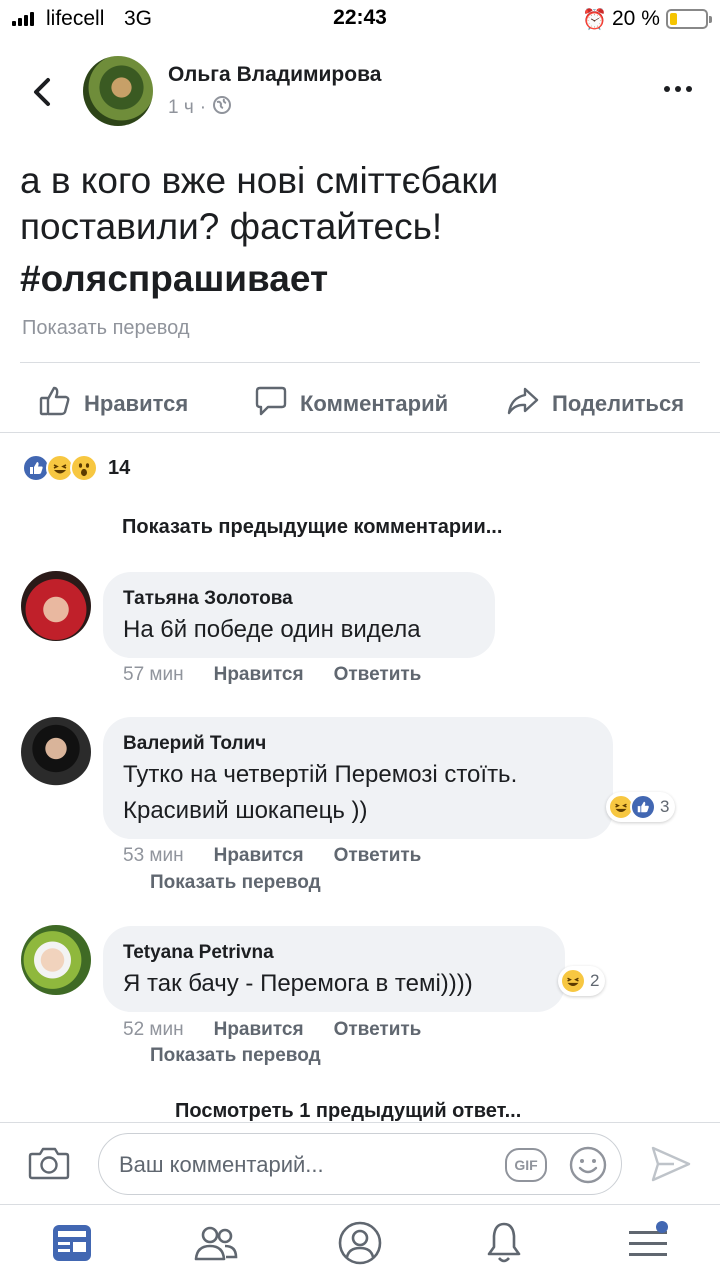  I want to click on thumbs-up-icon, so click(55, 404).